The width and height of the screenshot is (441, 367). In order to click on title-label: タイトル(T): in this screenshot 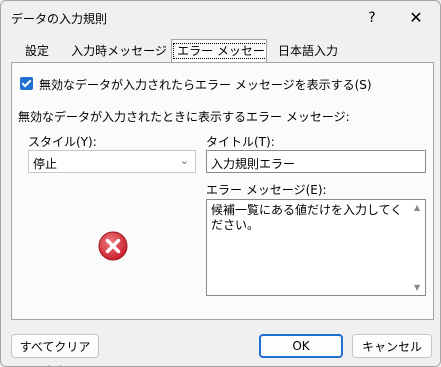, I will do `click(240, 142)`.